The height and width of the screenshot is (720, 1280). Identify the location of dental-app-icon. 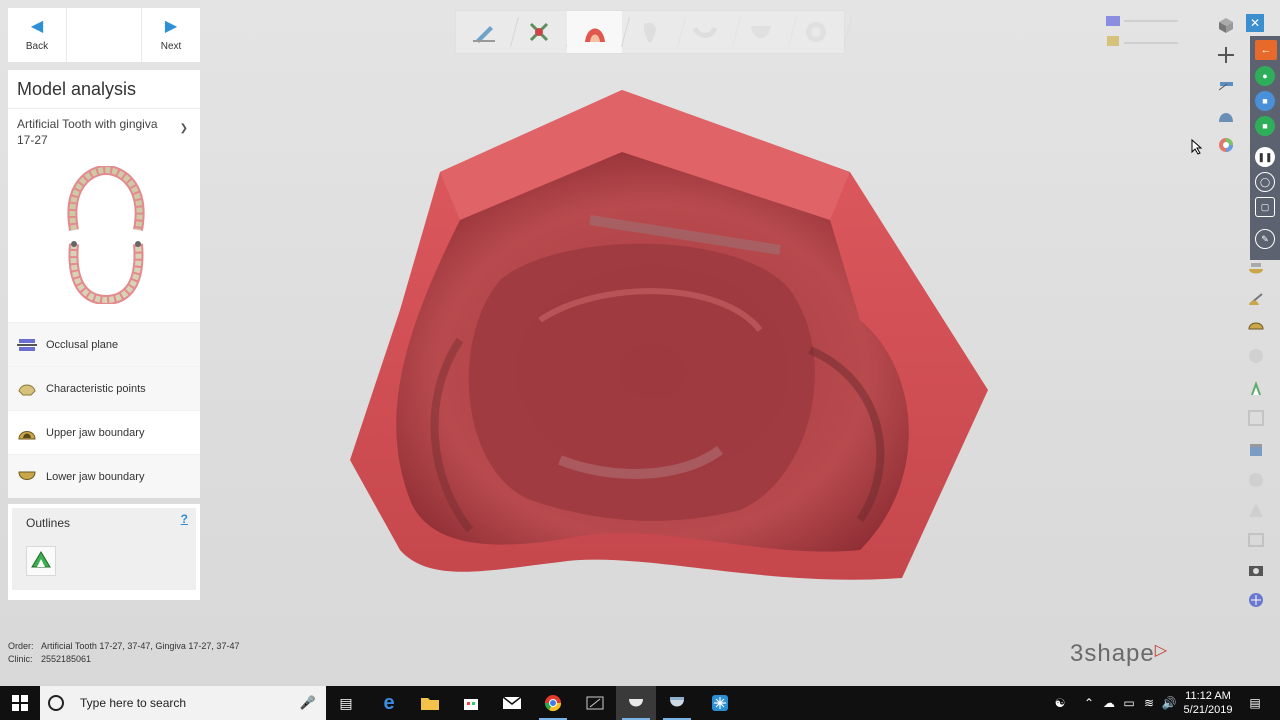
(636, 703).